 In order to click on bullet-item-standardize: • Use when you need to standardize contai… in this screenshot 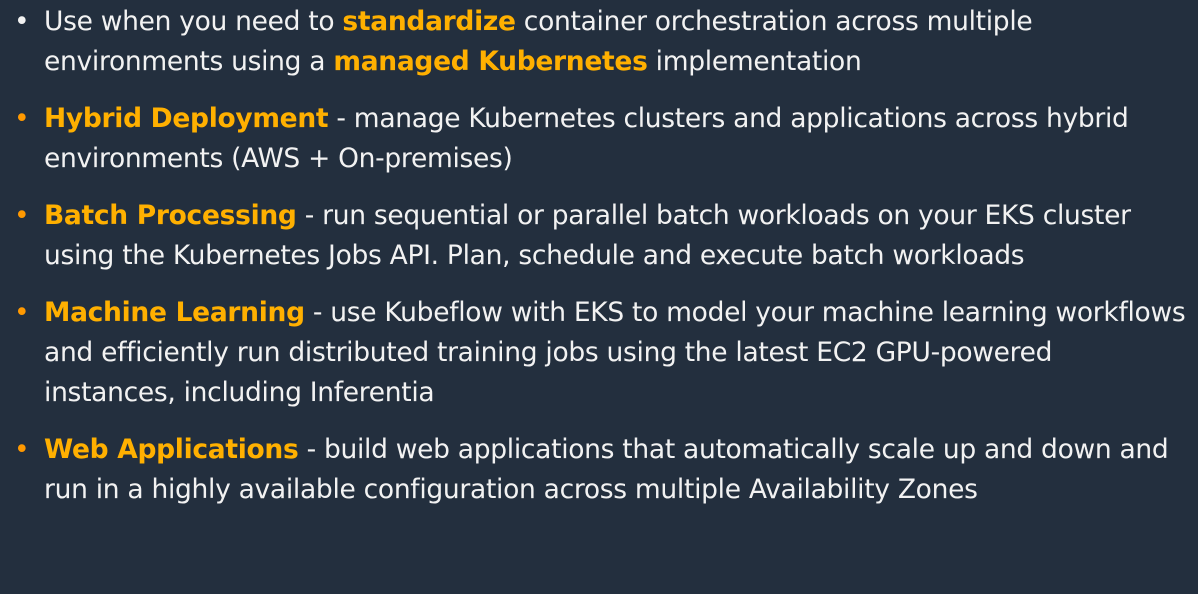, I will do `click(601, 42)`.